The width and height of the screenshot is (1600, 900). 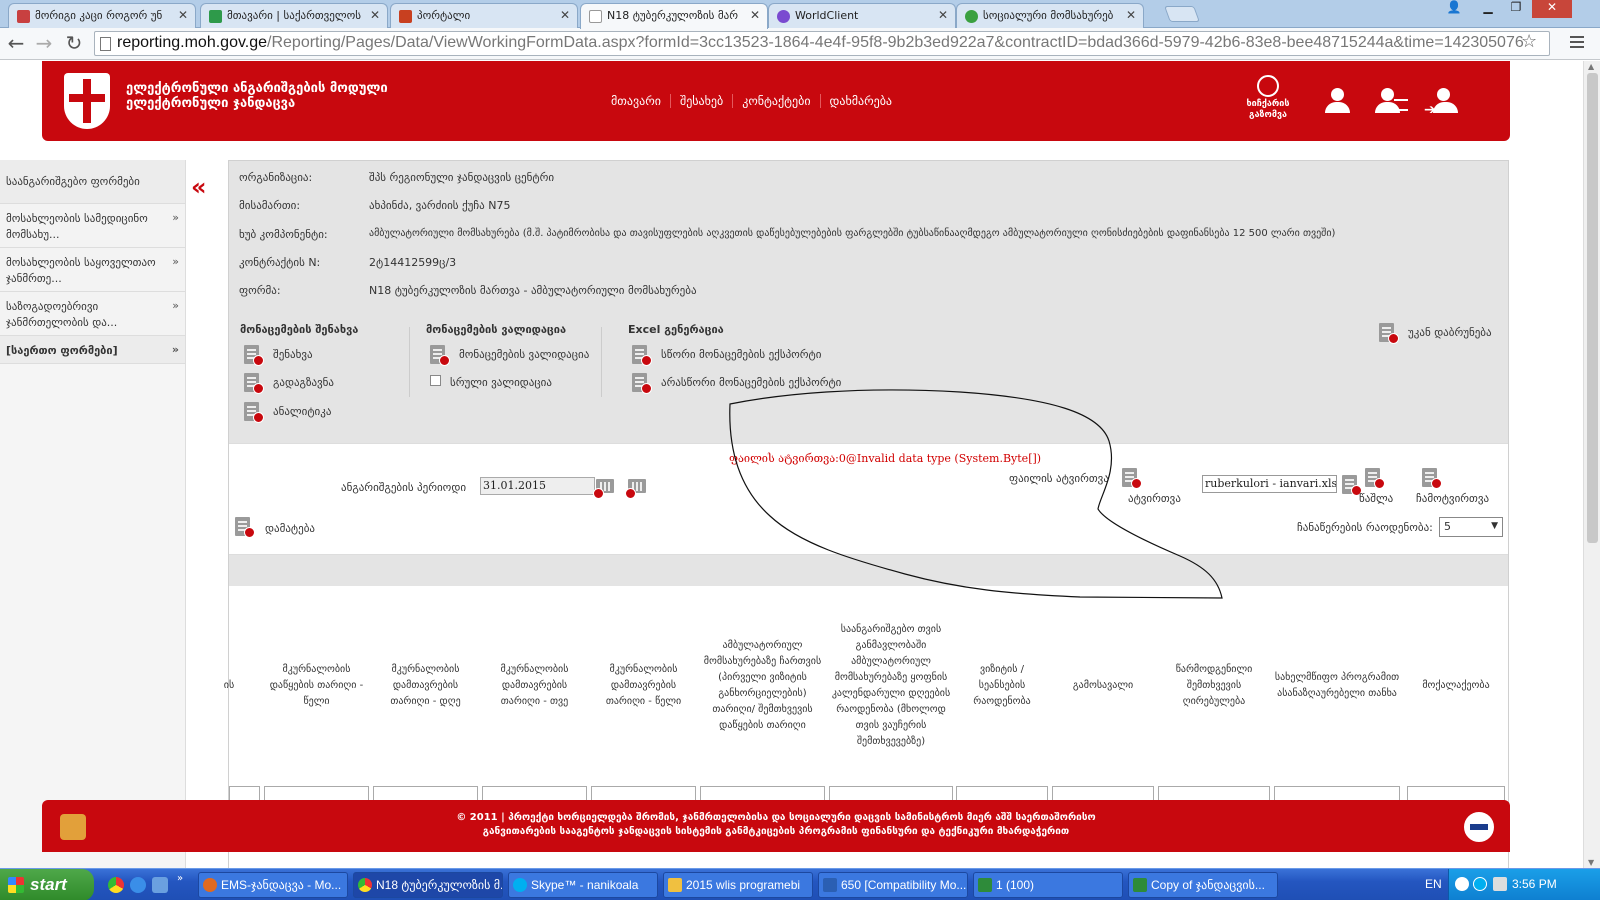 What do you see at coordinates (1462, 884) in the screenshot?
I see `tray-help-icon` at bounding box center [1462, 884].